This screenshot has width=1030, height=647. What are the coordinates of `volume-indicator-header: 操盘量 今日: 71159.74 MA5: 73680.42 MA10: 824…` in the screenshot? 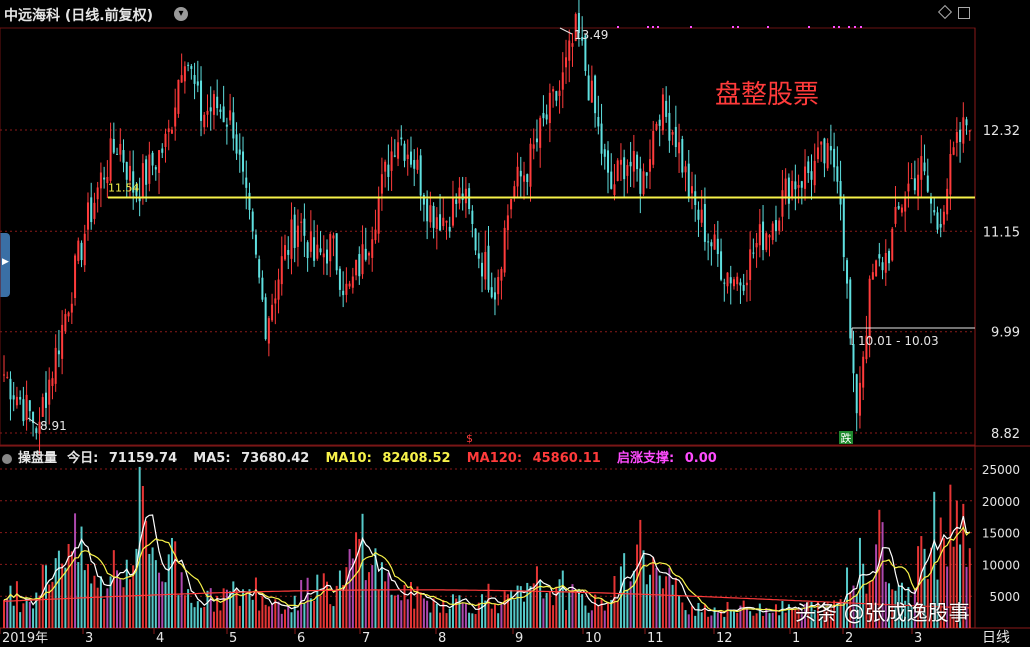 It's located at (485, 456).